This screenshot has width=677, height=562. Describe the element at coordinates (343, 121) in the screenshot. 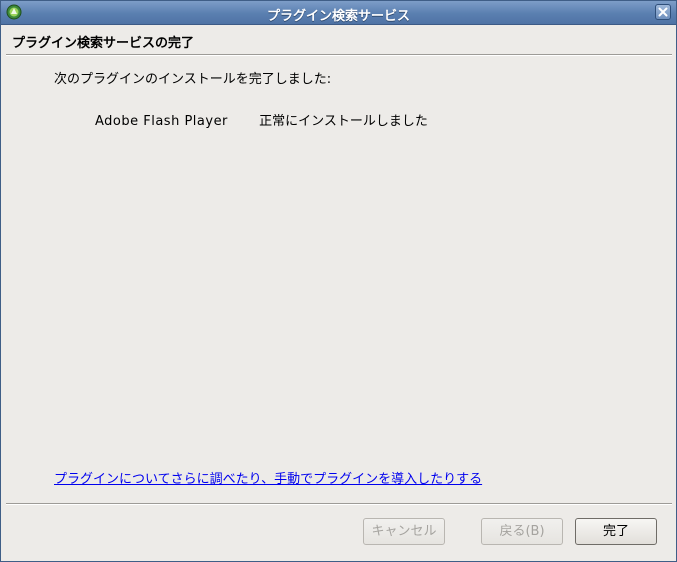

I see `plugin-status: 正常にインストールしました` at that location.